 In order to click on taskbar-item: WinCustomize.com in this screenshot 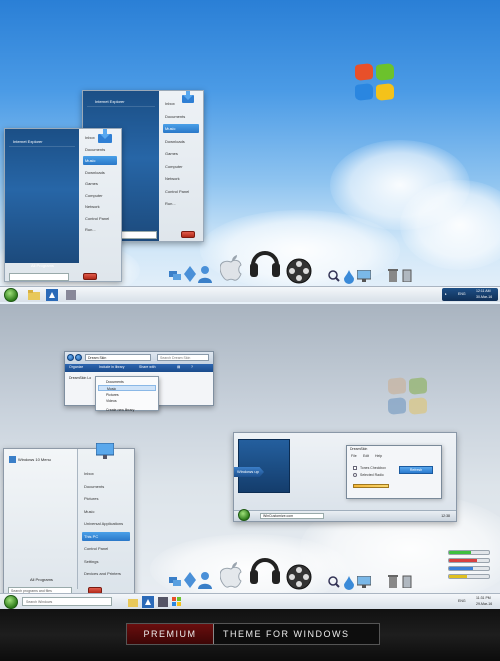, I will do `click(292, 516)`.